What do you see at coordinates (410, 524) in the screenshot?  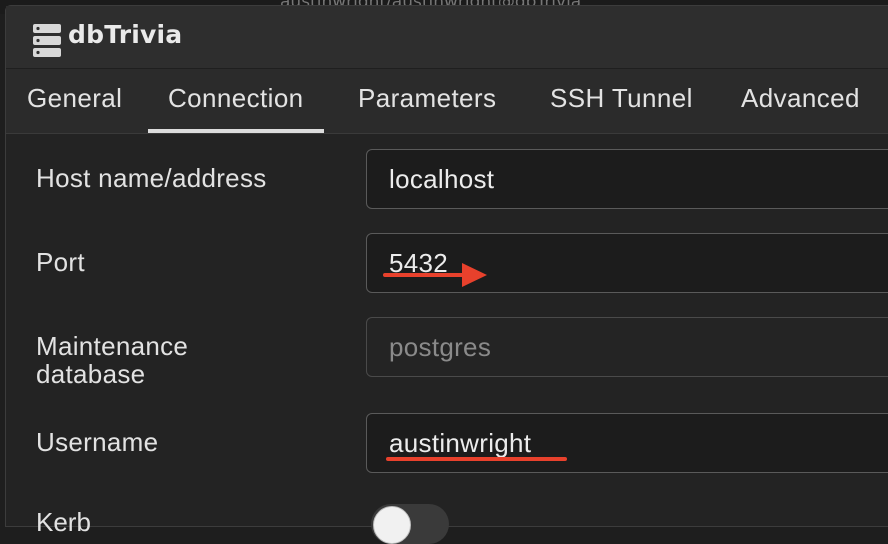 I see `kerberos-toggle` at bounding box center [410, 524].